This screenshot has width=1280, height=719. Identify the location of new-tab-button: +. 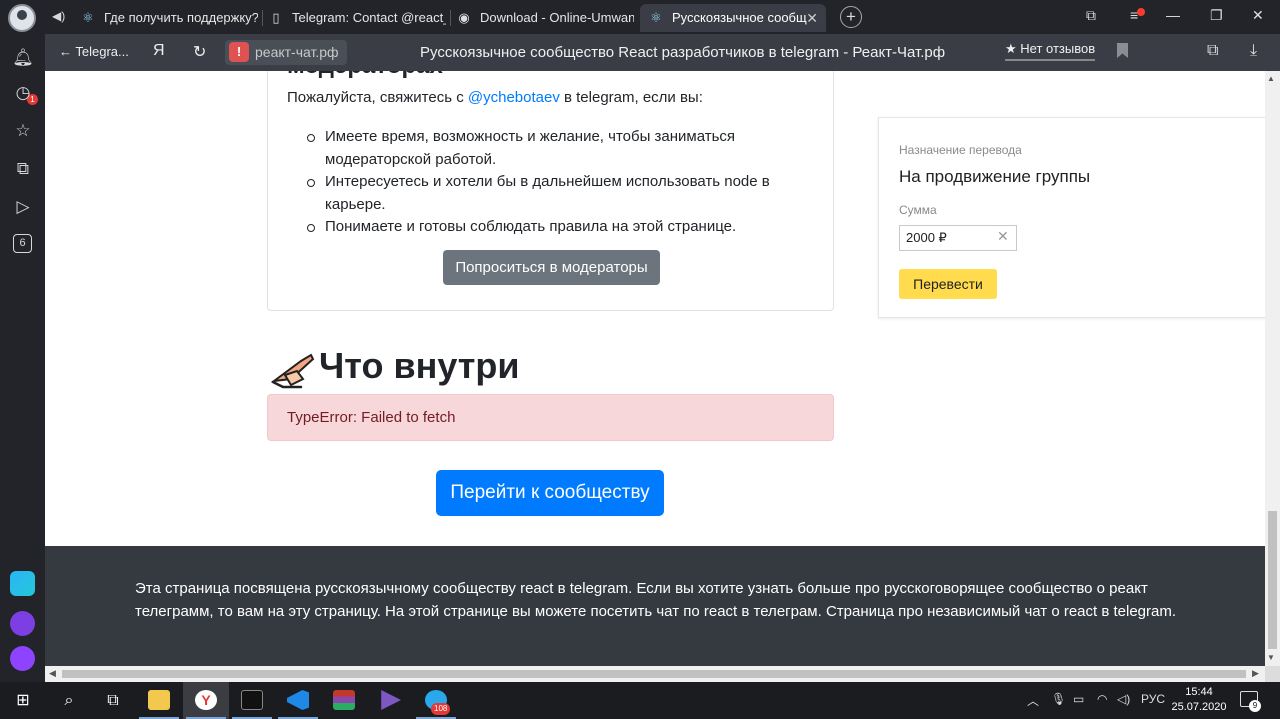
(851, 17).